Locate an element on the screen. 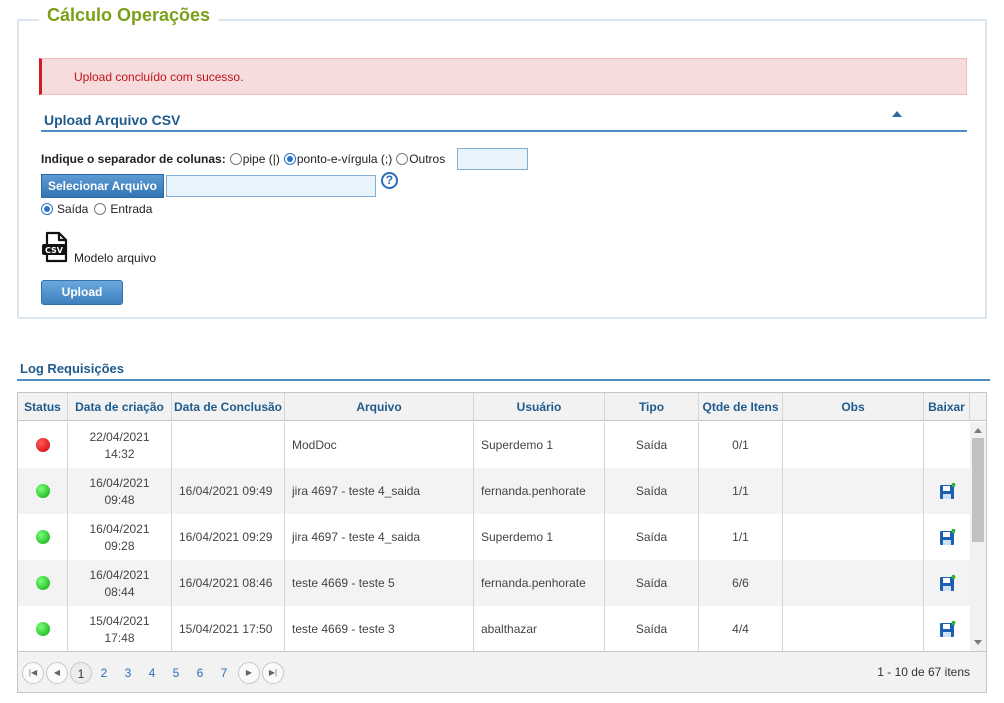 This screenshot has height=703, width=1004. radio-pipe is located at coordinates (235, 159).